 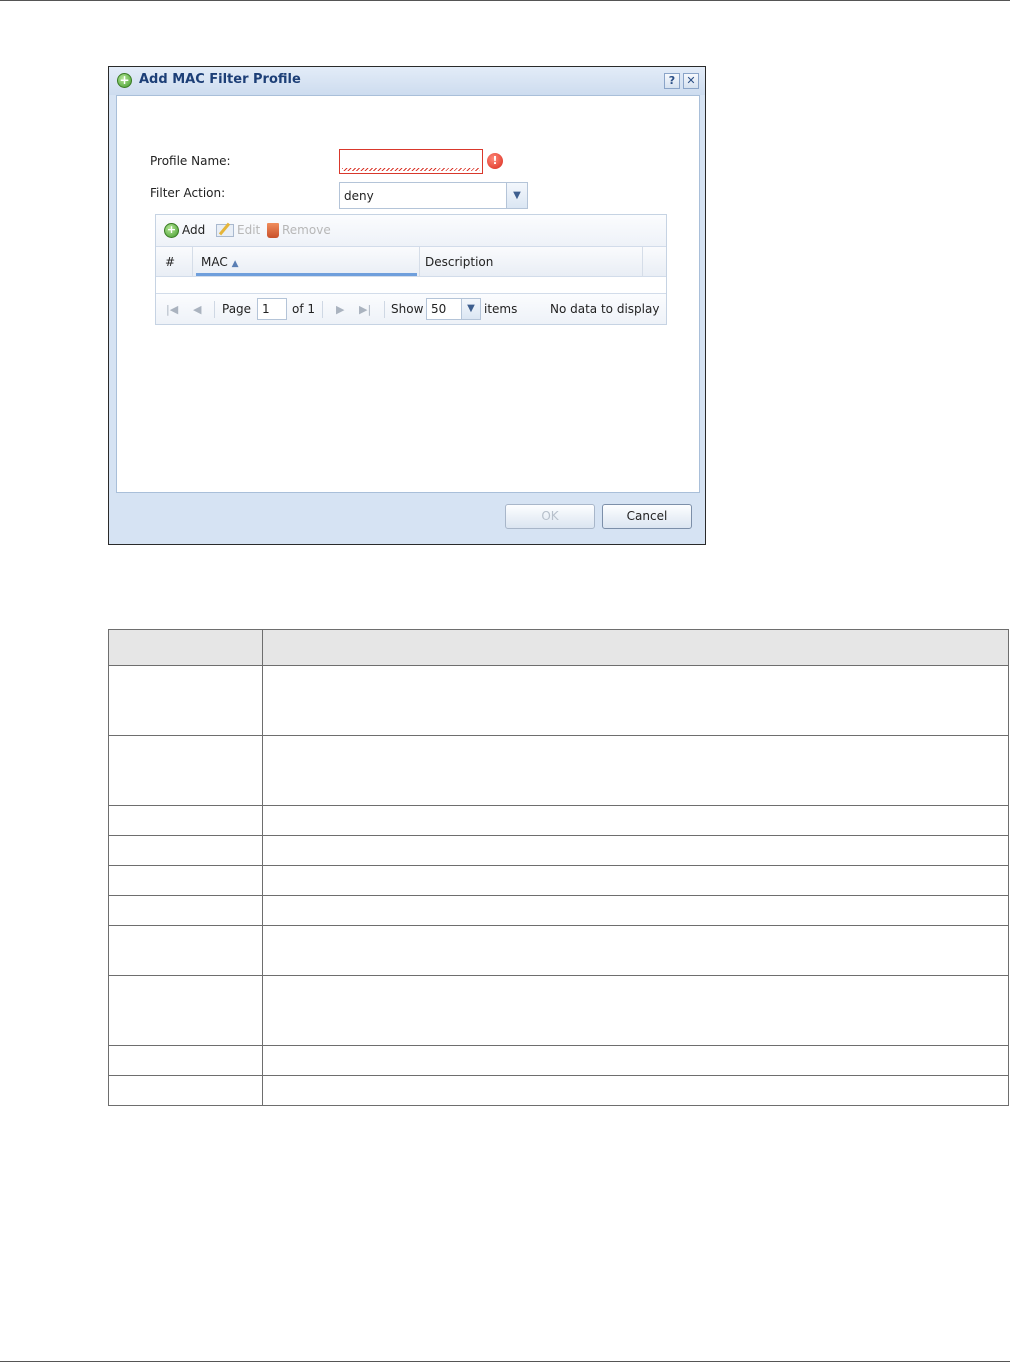 What do you see at coordinates (647, 516) in the screenshot?
I see `cancel-button: Cancel` at bounding box center [647, 516].